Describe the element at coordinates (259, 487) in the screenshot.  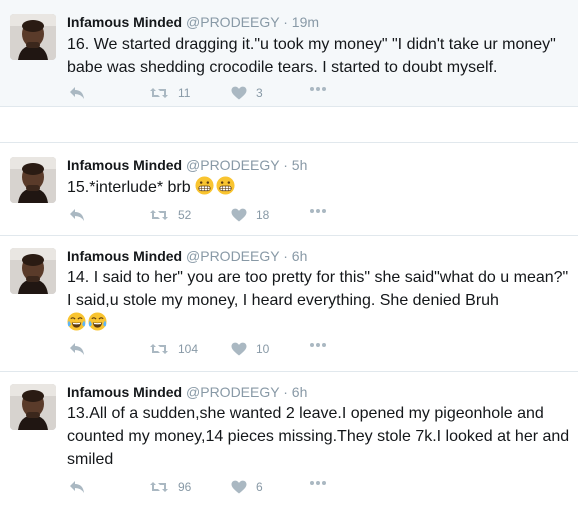
I see `like-count: 6` at that location.